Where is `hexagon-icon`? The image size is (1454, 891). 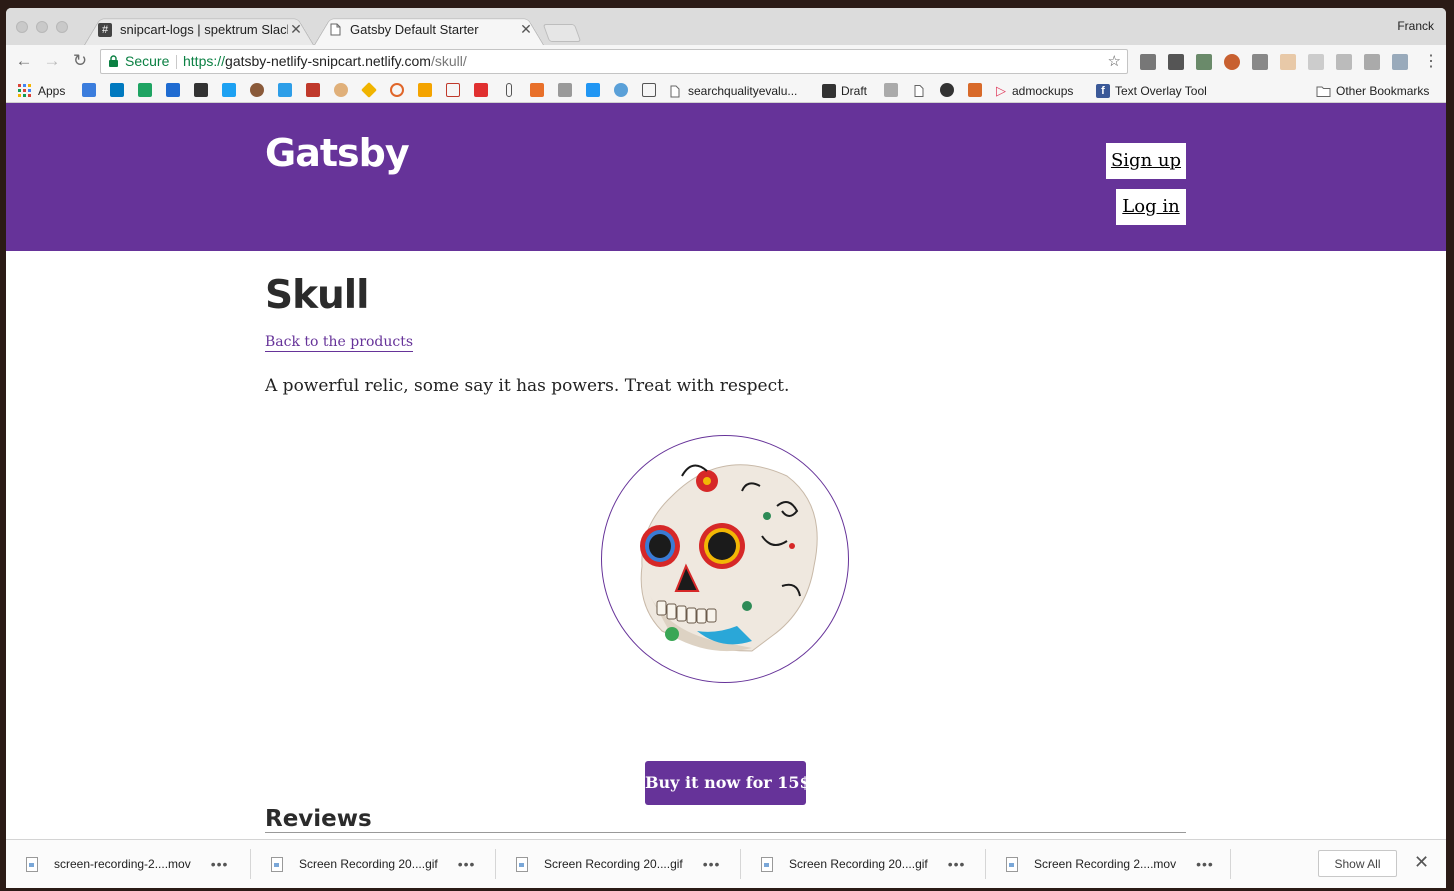 hexagon-icon is located at coordinates (947, 90).